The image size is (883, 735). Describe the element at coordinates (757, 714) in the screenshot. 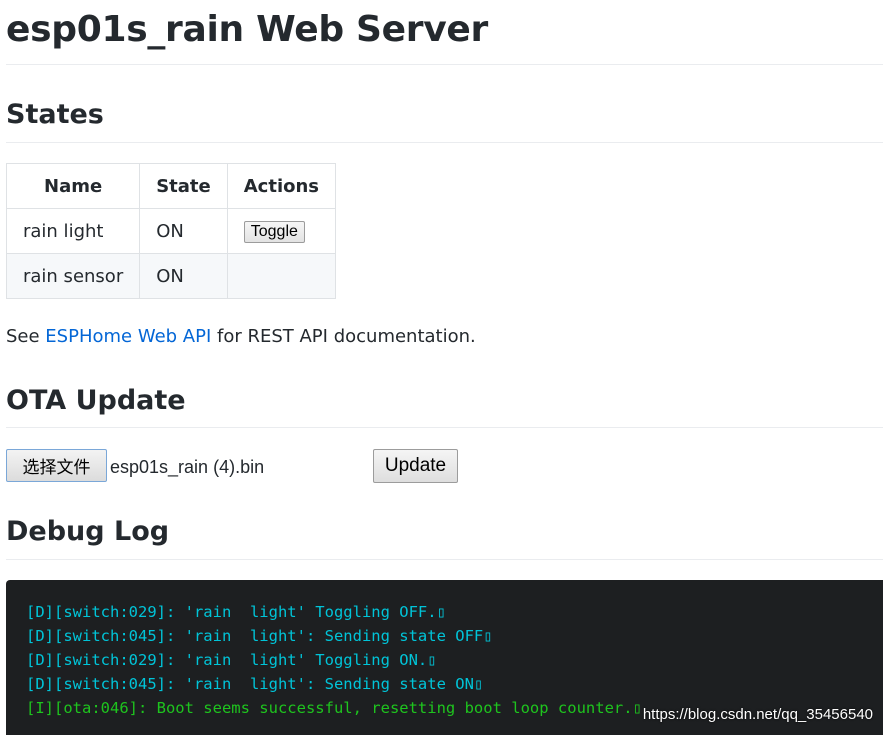

I see `csdn-watermark: https://blog.csdn.net/qq_35456540` at that location.